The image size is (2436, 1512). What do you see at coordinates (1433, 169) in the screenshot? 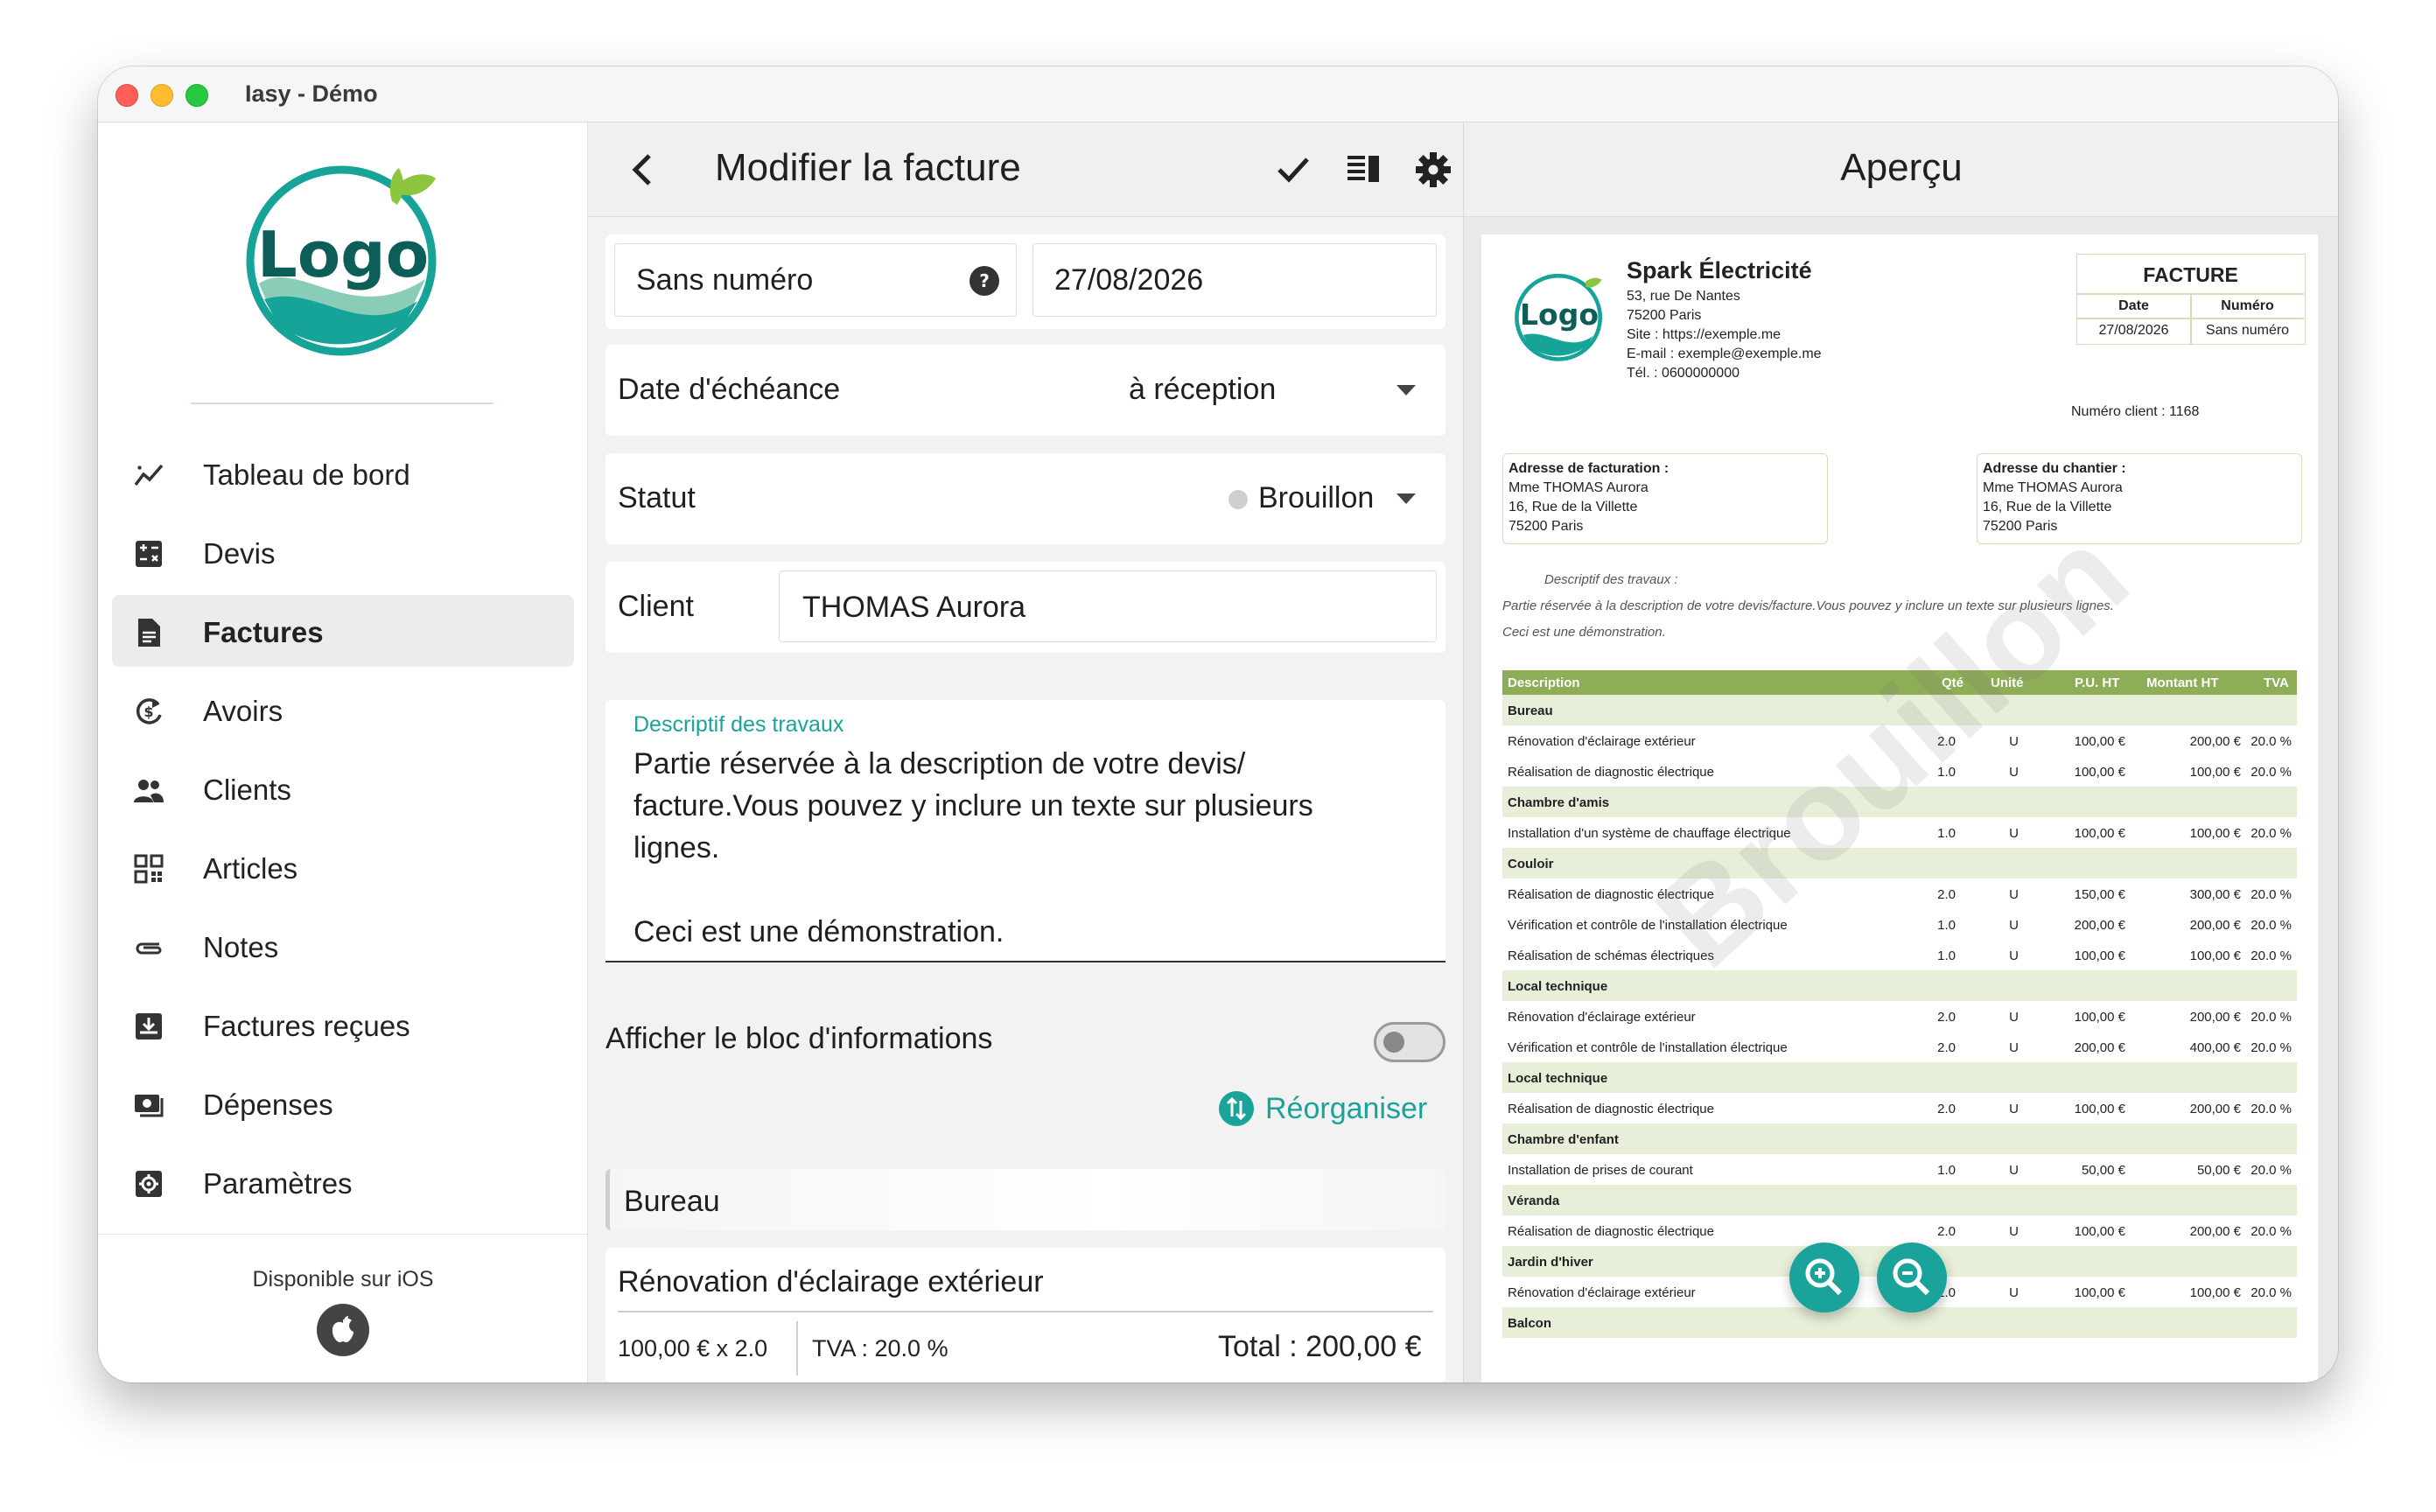
I see `gear-icon` at bounding box center [1433, 169].